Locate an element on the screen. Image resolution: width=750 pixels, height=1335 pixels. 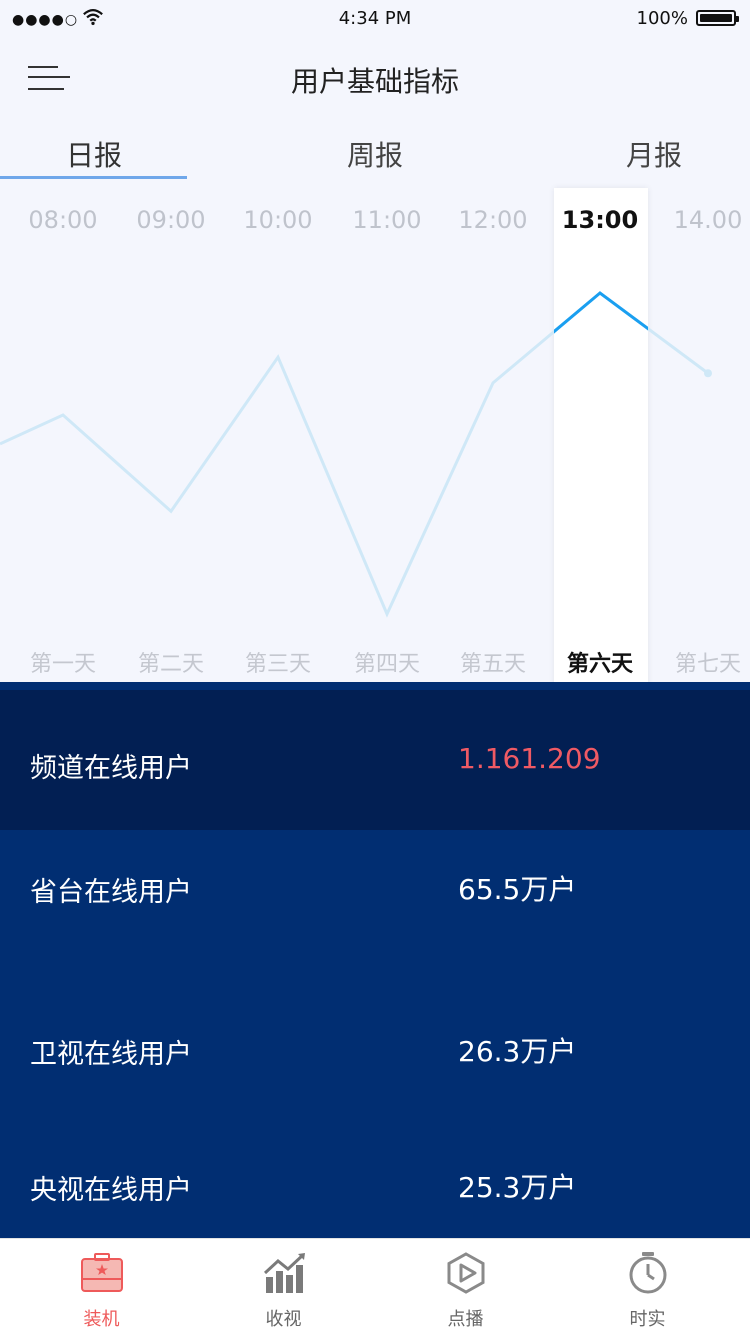
tabbar-label: 时实 is located at coordinates (647, 1319).